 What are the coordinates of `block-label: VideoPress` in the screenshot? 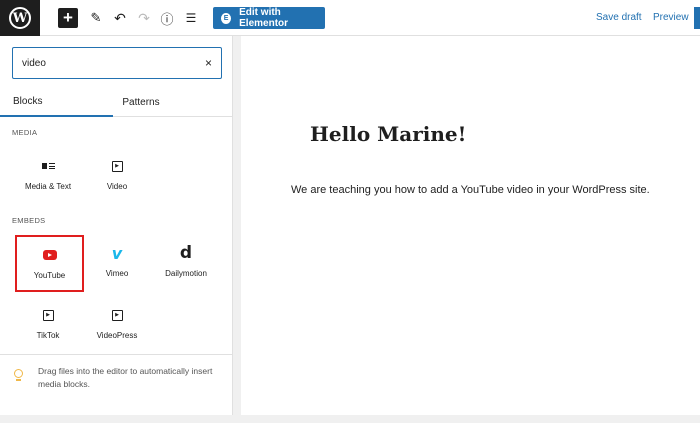 It's located at (117, 335).